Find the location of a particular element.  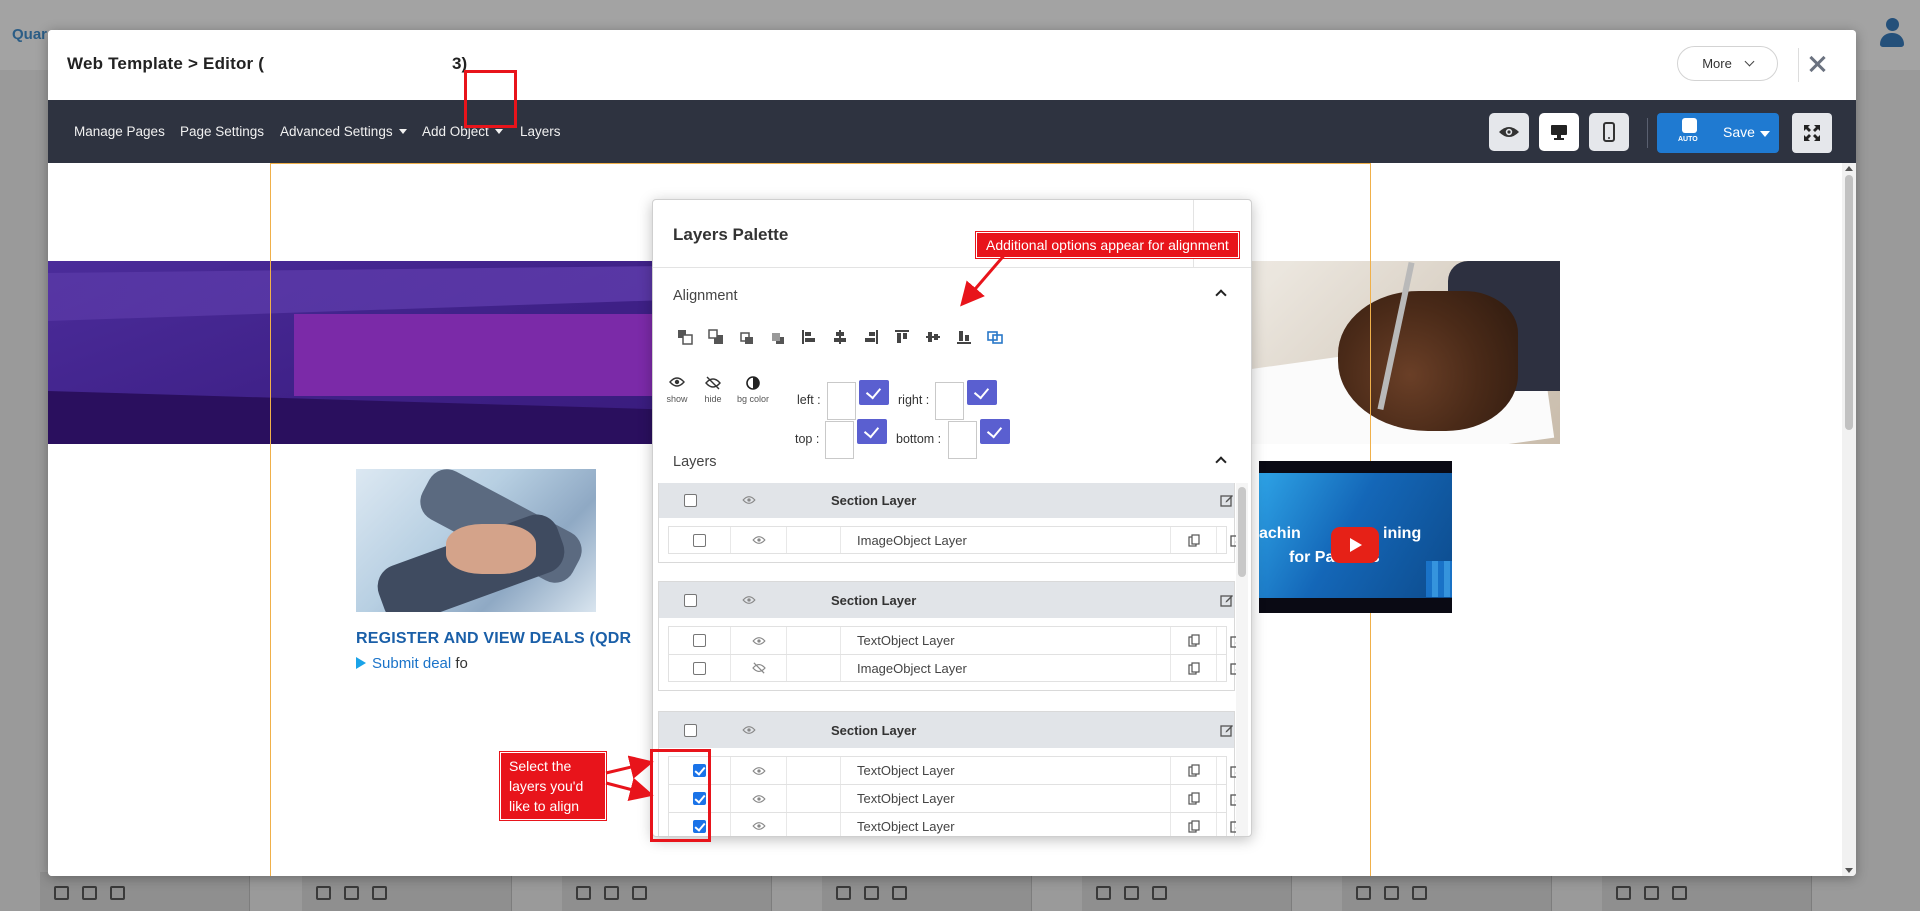

left-input is located at coordinates (841, 401).